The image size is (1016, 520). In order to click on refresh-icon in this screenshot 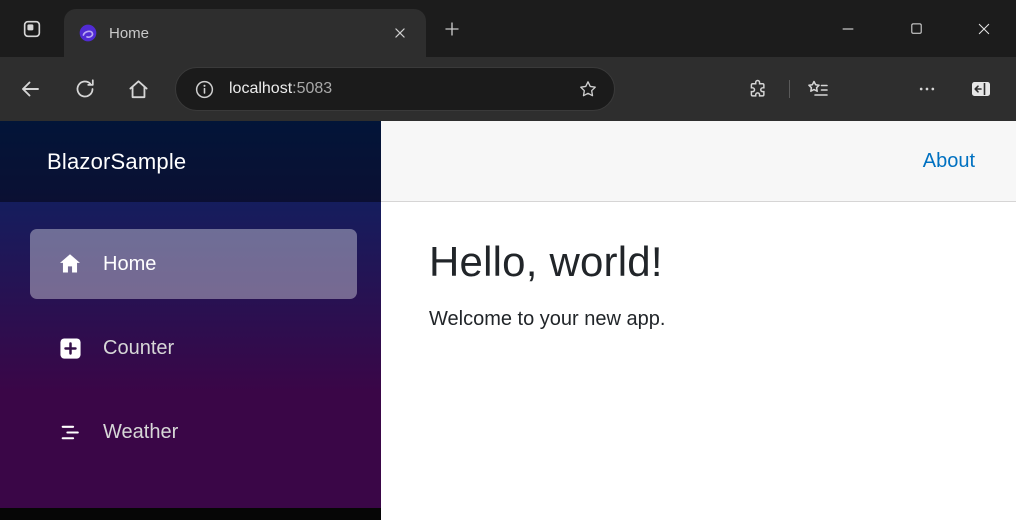, I will do `click(85, 89)`.